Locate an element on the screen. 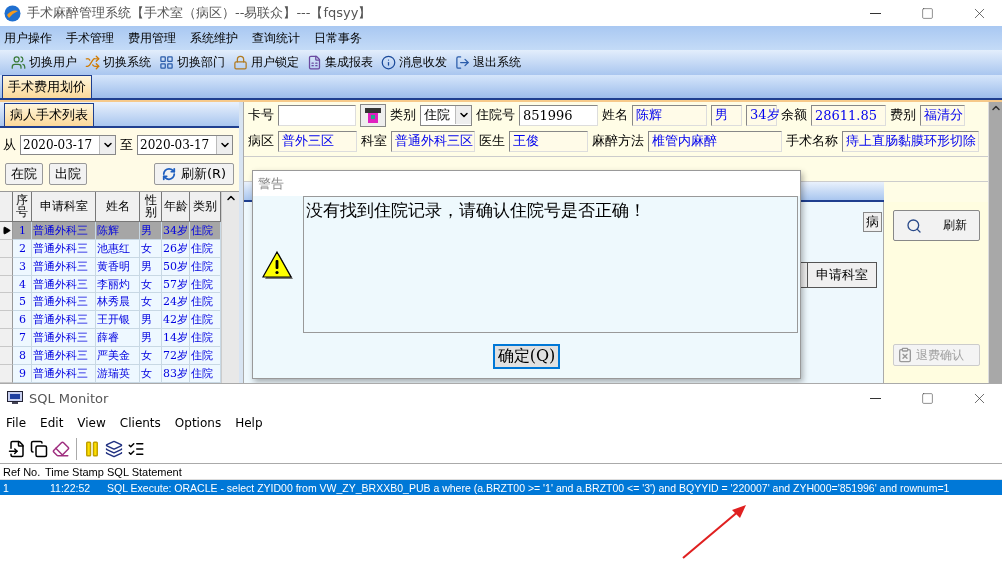 This screenshot has width=1002, height=583. table-cell: 1 is located at coordinates (22, 230).